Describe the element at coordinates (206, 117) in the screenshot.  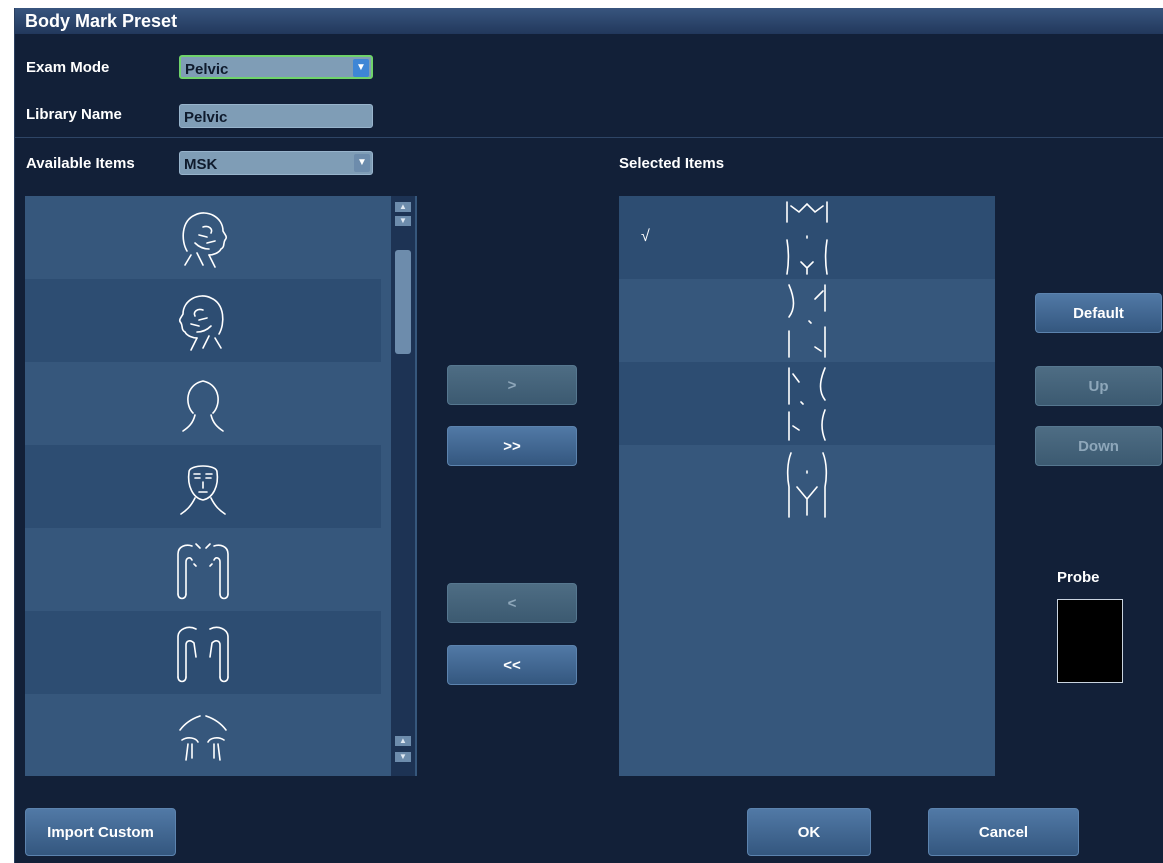
I see `library-name-value: Pelvic` at that location.